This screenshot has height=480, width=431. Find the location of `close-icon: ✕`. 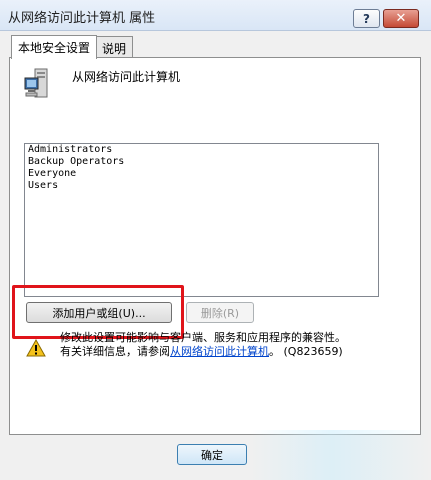

close-icon: ✕ is located at coordinates (401, 18).